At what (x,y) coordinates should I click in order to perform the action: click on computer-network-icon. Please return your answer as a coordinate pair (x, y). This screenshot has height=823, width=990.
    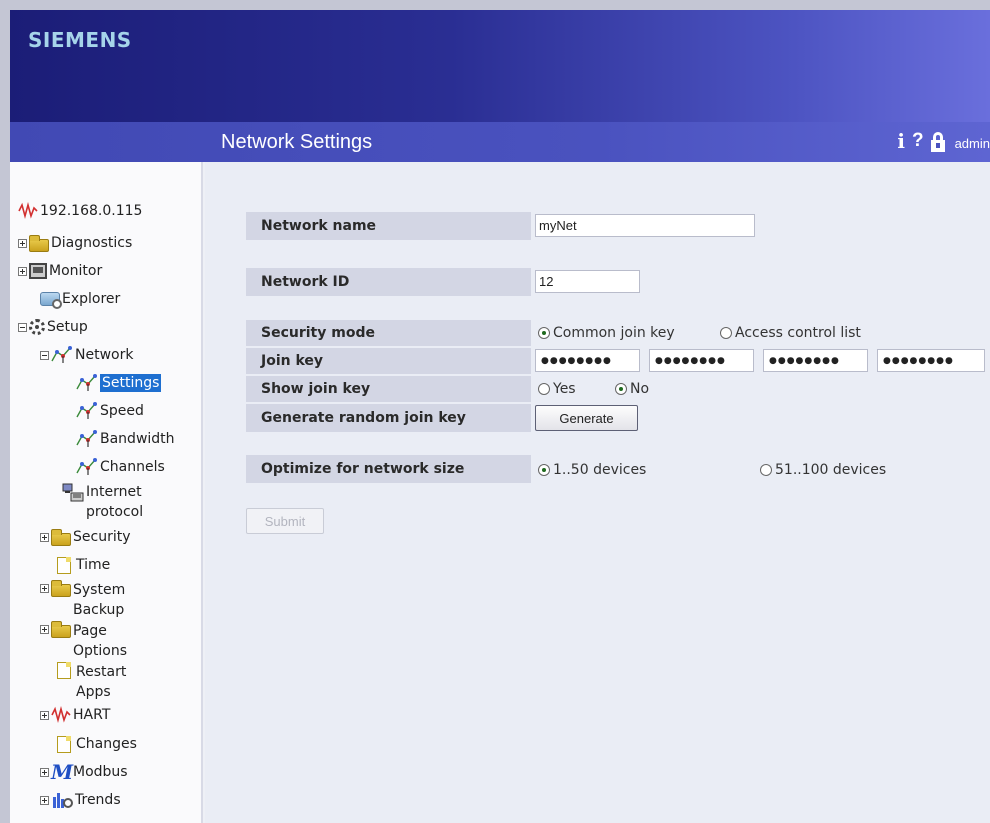
    Looking at the image, I should click on (73, 493).